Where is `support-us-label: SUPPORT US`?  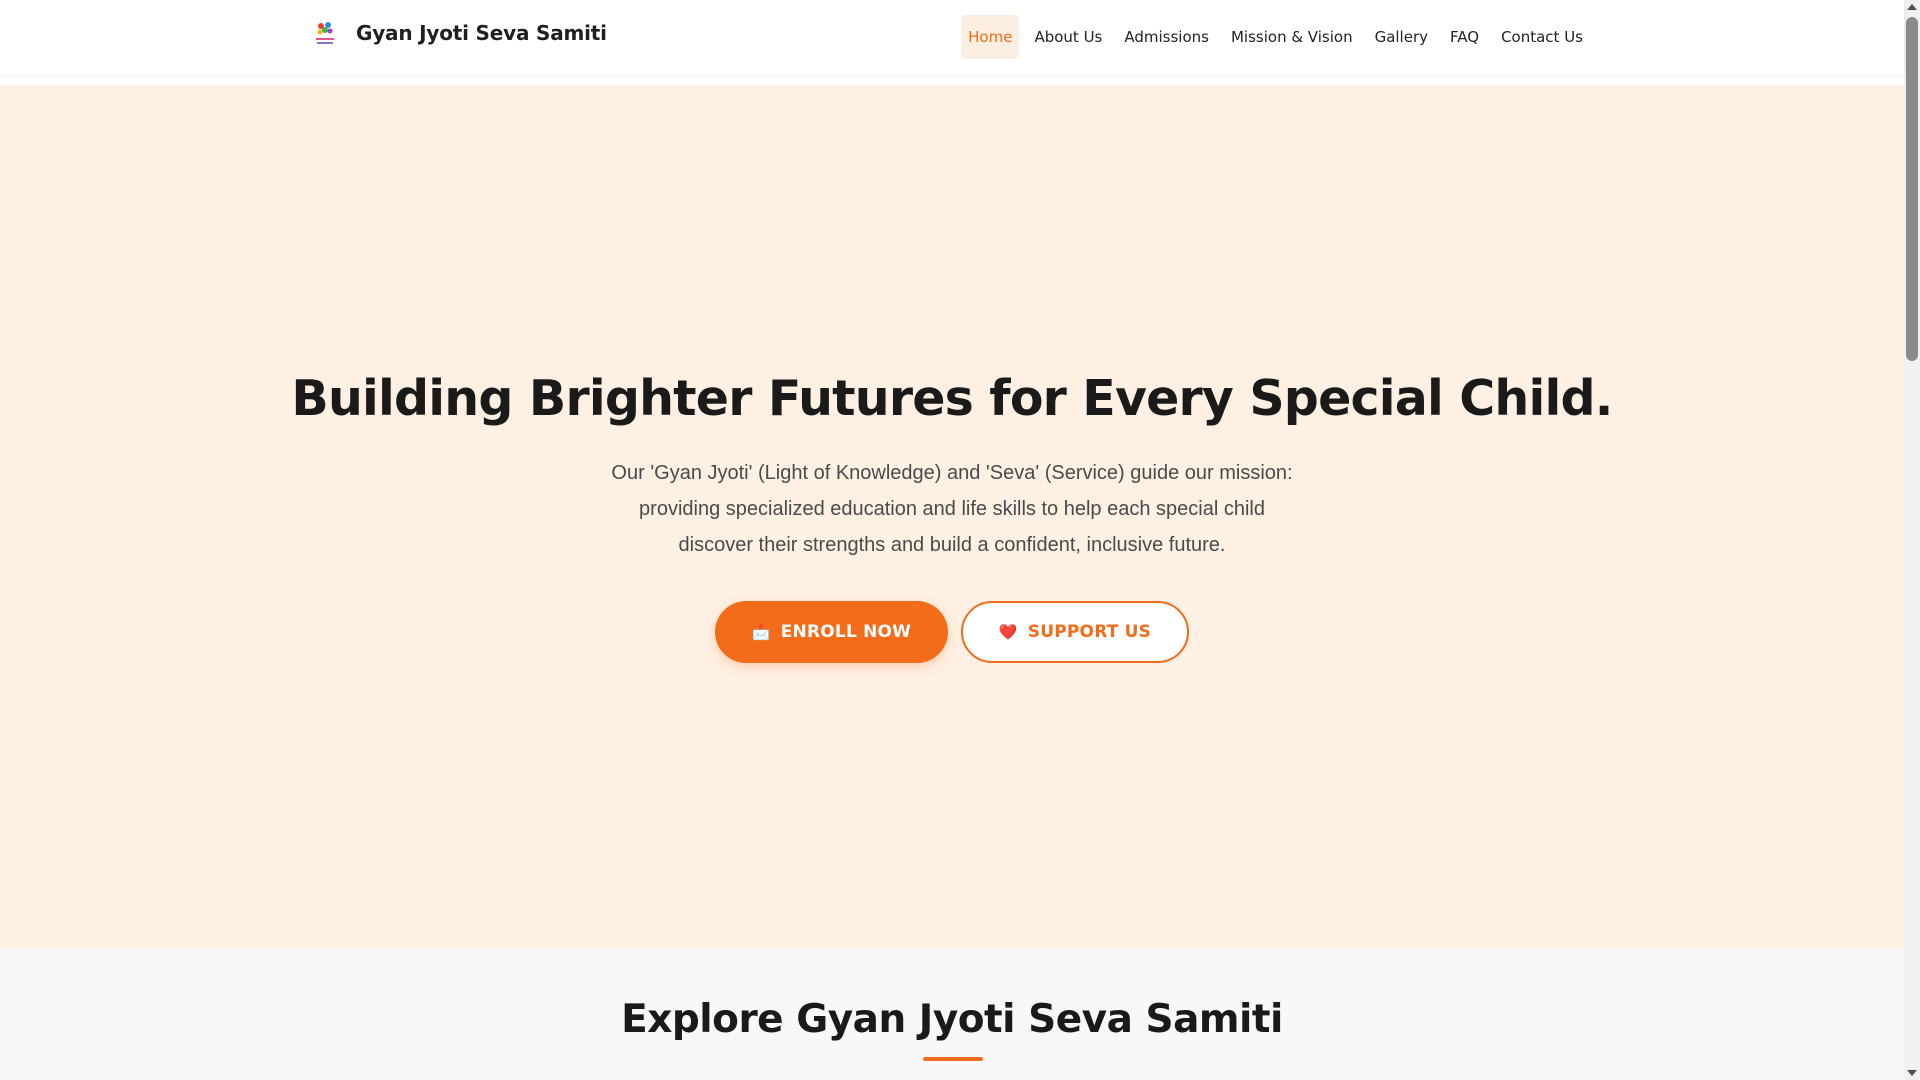
support-us-label: SUPPORT US is located at coordinates (1089, 632).